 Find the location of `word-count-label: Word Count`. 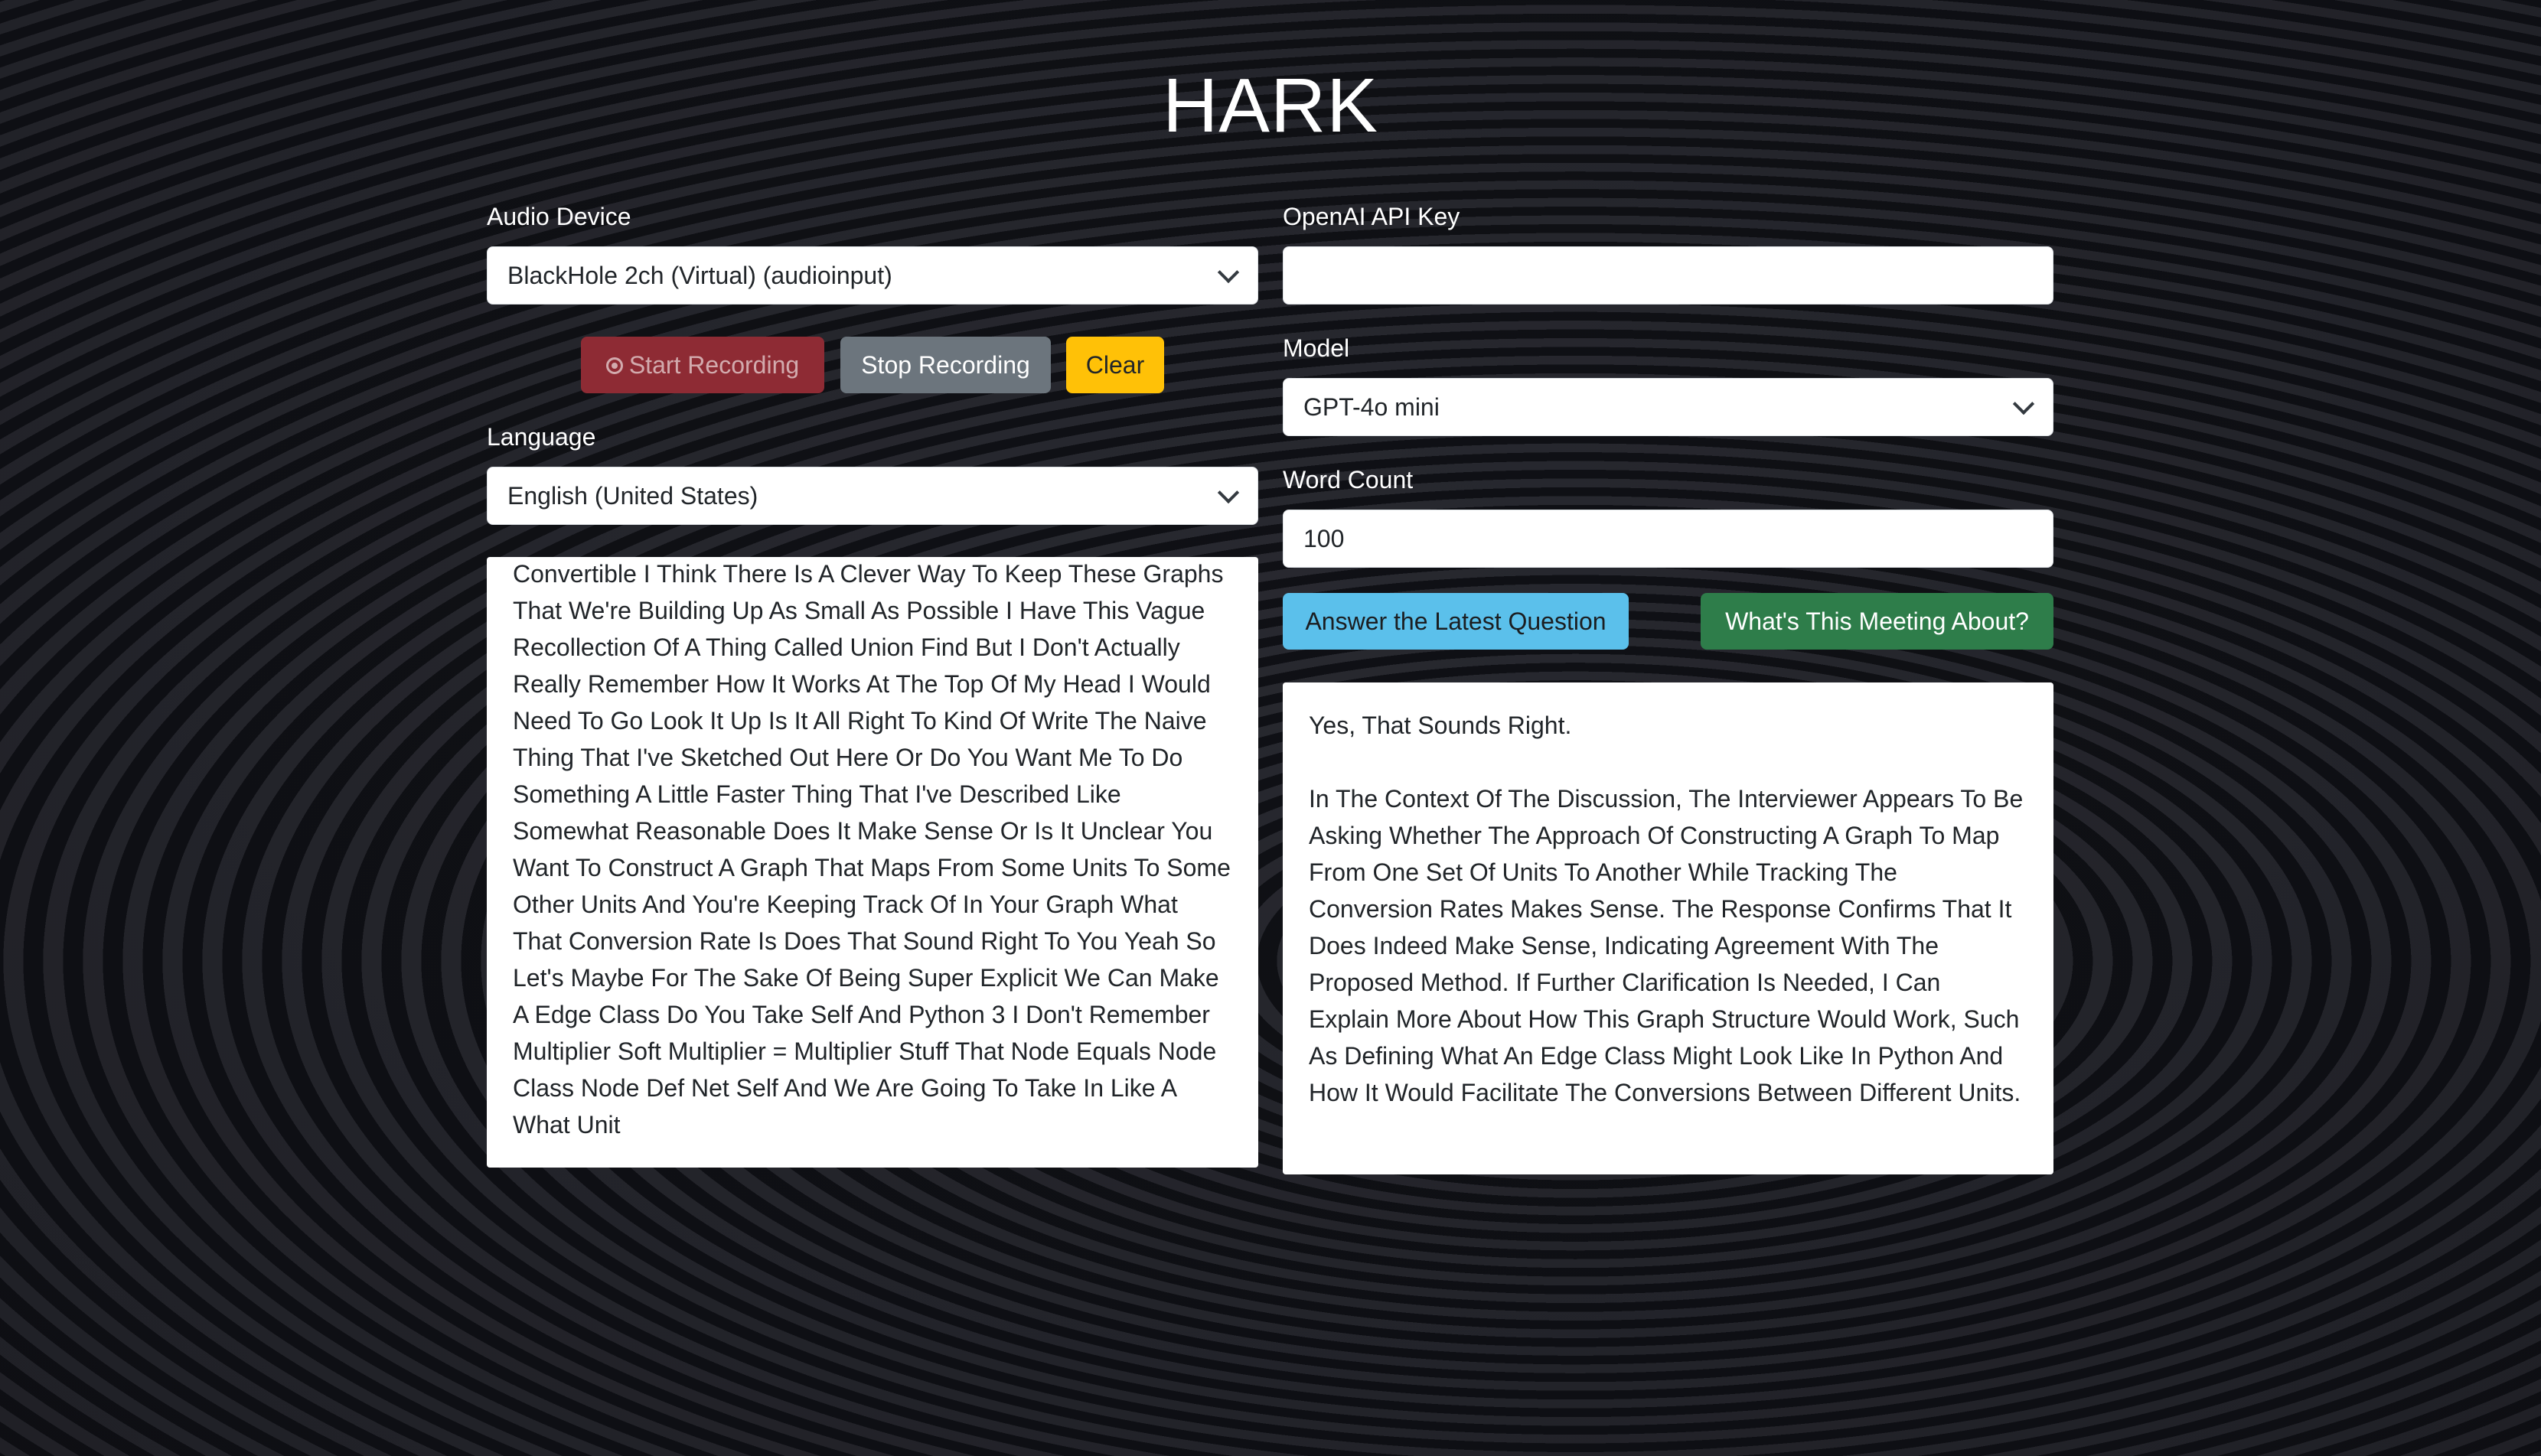

word-count-label: Word Count is located at coordinates (1348, 479).